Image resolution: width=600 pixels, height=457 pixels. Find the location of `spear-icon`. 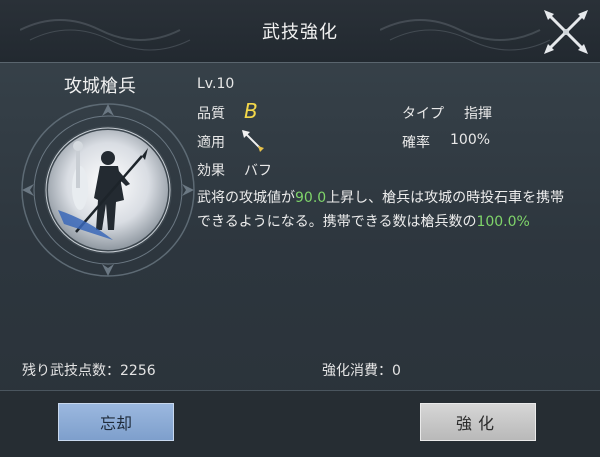

spear-icon is located at coordinates (253, 141).